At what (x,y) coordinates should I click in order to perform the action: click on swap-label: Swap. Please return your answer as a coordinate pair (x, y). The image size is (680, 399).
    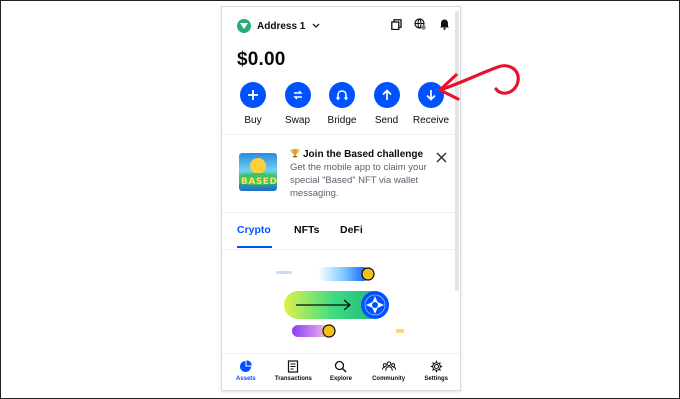
    Looking at the image, I should click on (297, 120).